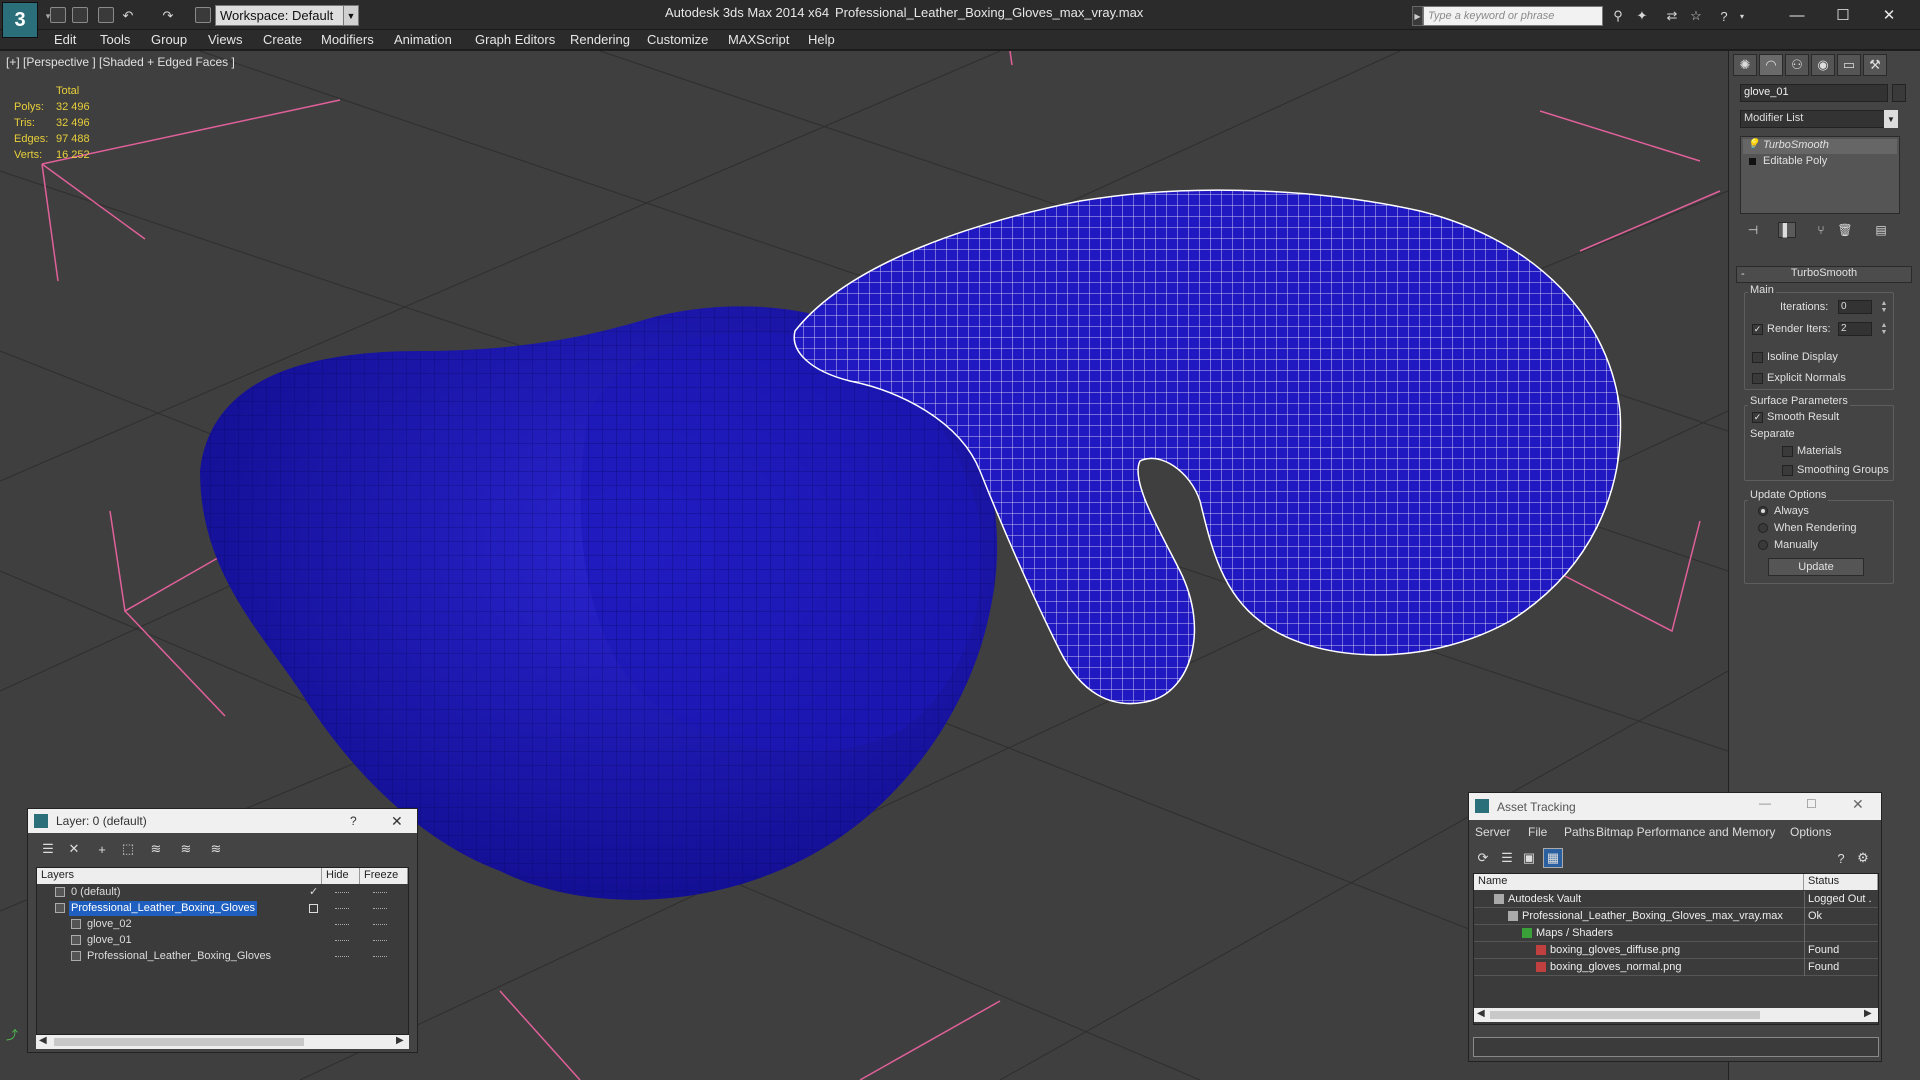  What do you see at coordinates (186, 849) in the screenshot?
I see `hide-all-layers-icon: ≋` at bounding box center [186, 849].